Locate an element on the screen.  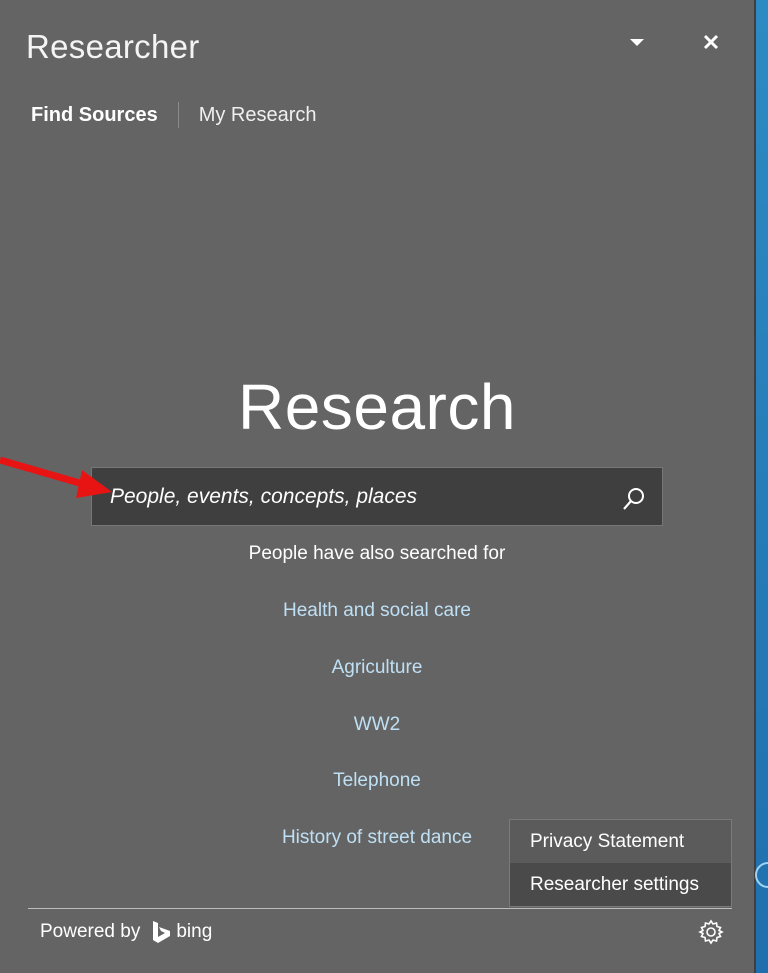
search-icon is located at coordinates (633, 499).